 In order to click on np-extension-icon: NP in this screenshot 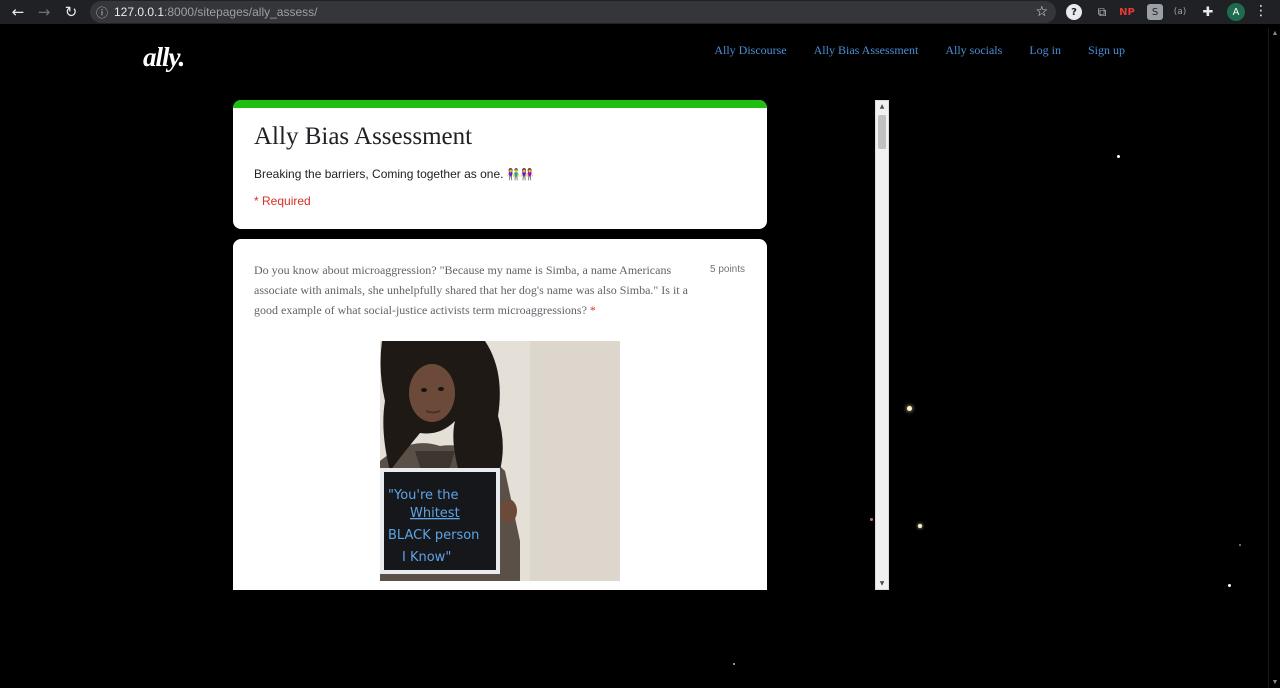, I will do `click(1127, 12)`.